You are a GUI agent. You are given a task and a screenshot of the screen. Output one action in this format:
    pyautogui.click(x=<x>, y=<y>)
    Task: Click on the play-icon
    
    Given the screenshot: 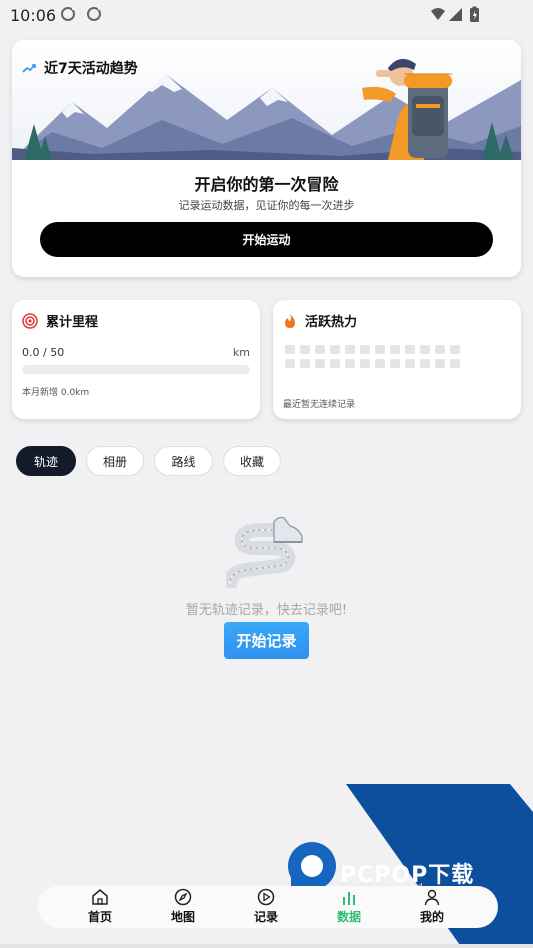 What is the action you would take?
    pyautogui.click(x=266, y=897)
    